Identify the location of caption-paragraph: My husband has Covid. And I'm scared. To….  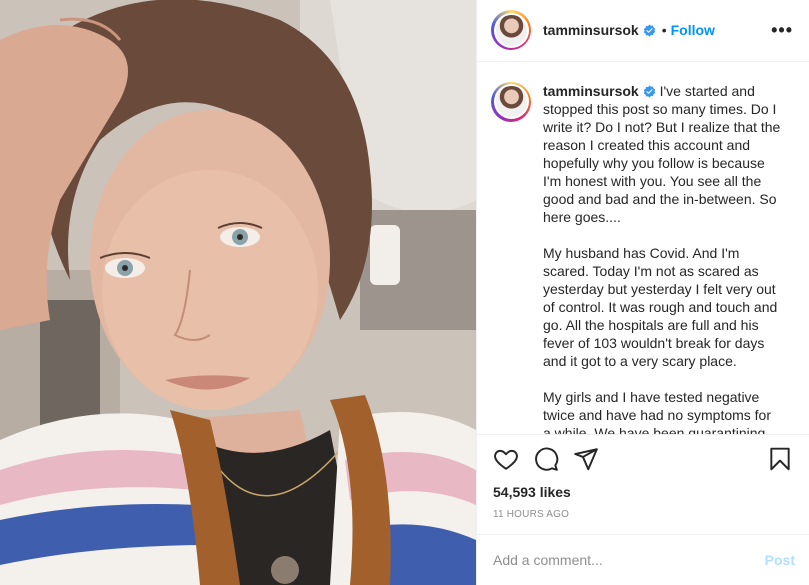
(660, 306).